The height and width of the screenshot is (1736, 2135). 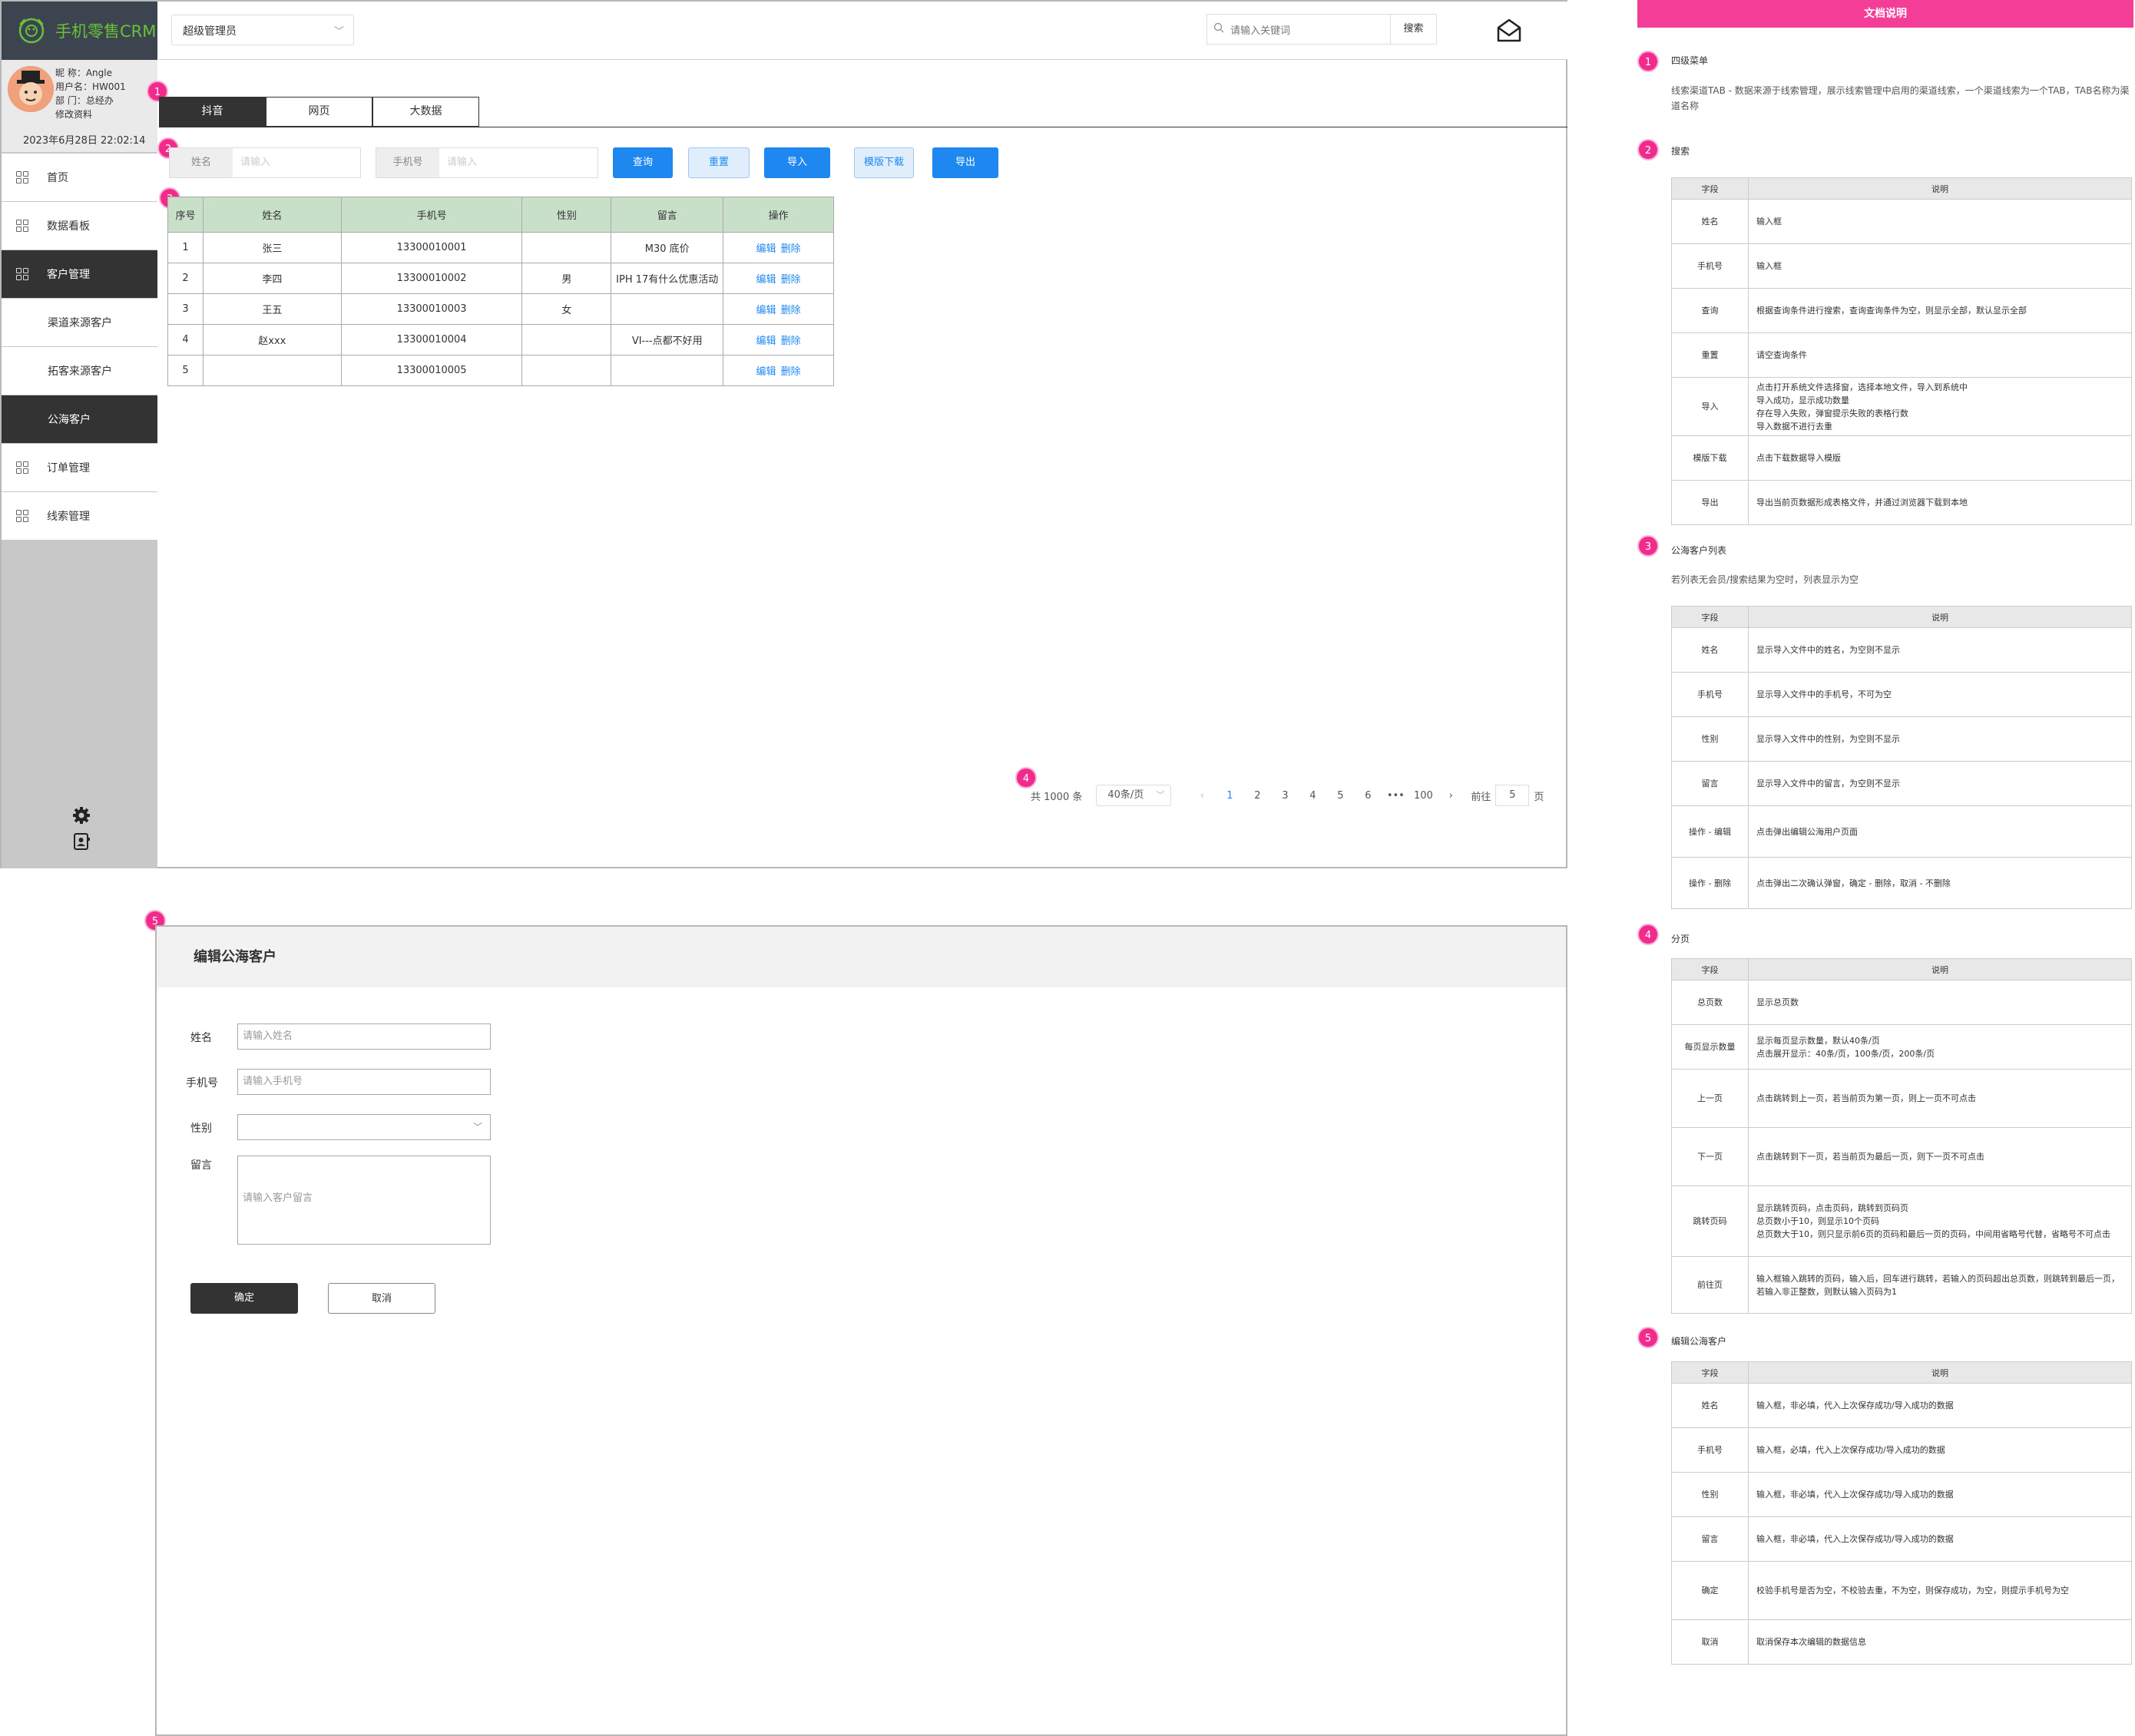 What do you see at coordinates (667, 247) in the screenshot?
I see `cell-message: M30 底价` at bounding box center [667, 247].